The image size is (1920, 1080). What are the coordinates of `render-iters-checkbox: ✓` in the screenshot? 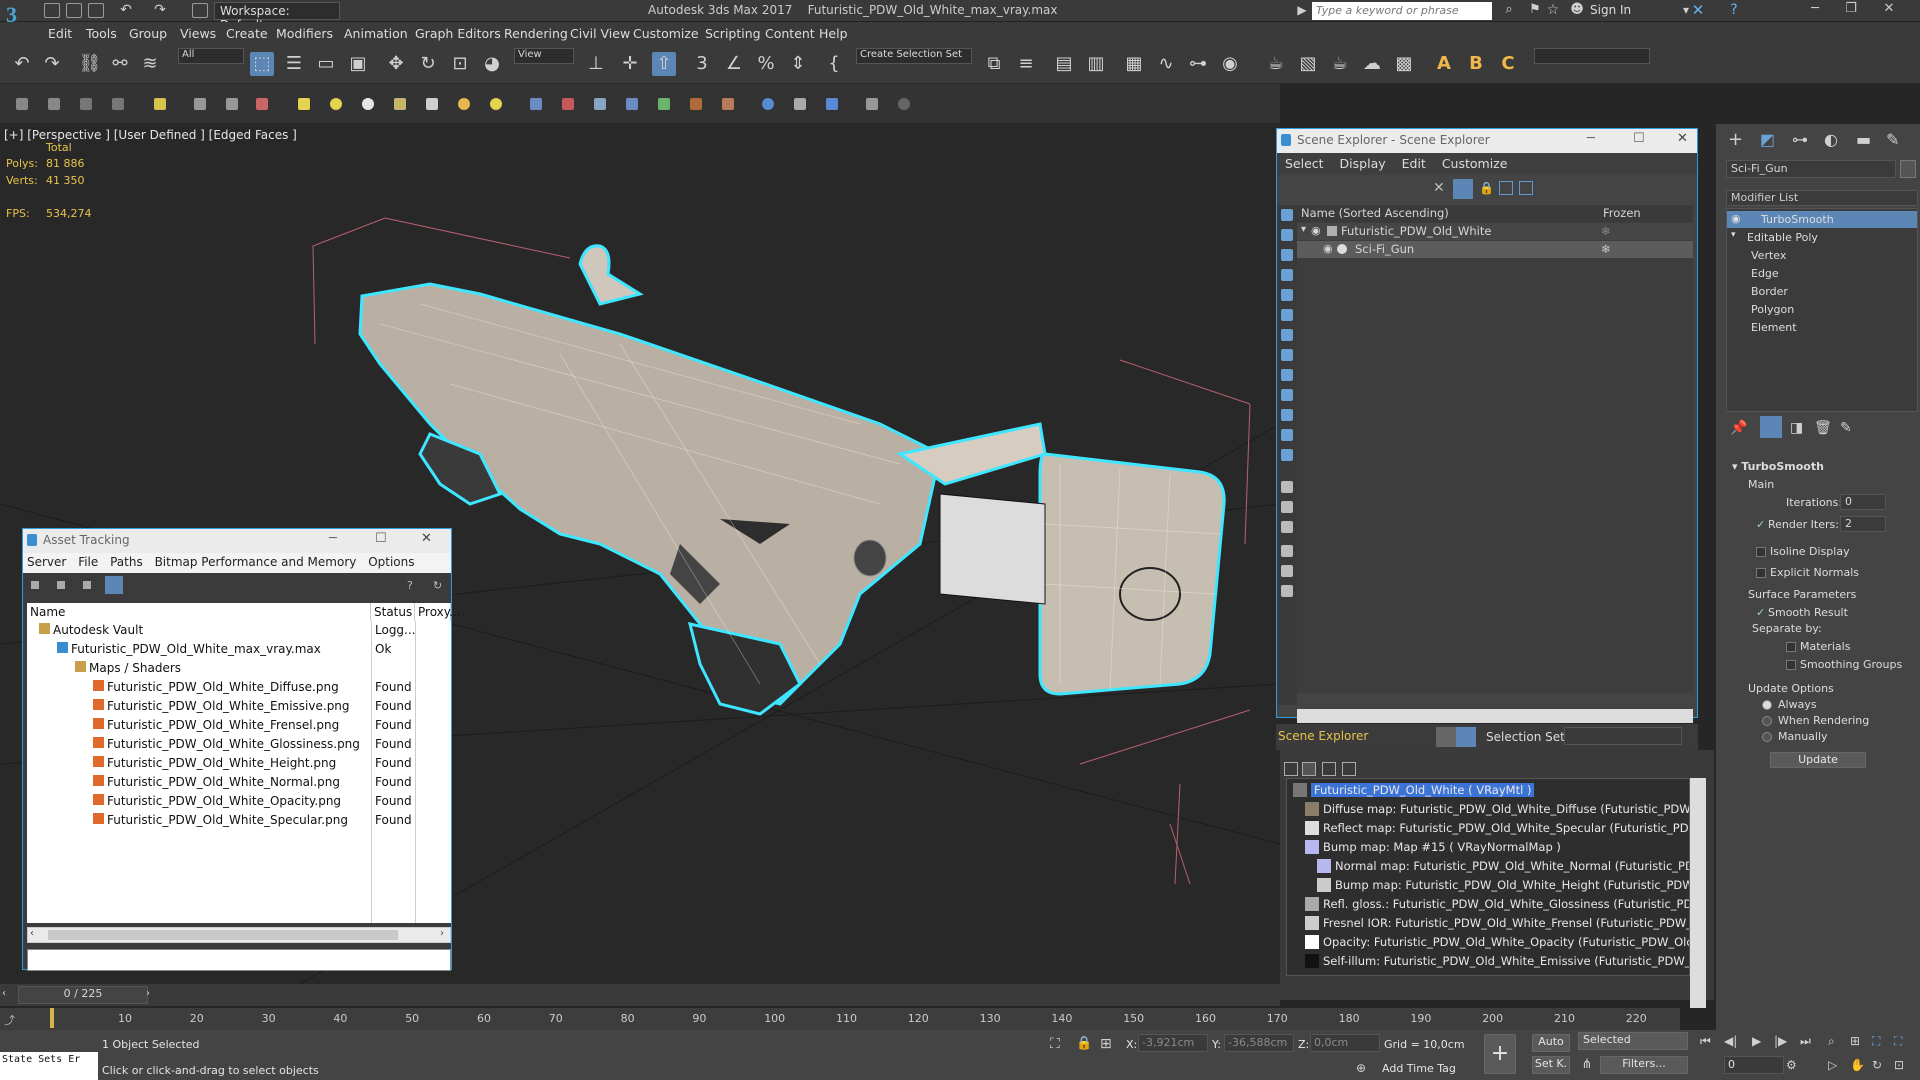 It's located at (1760, 524).